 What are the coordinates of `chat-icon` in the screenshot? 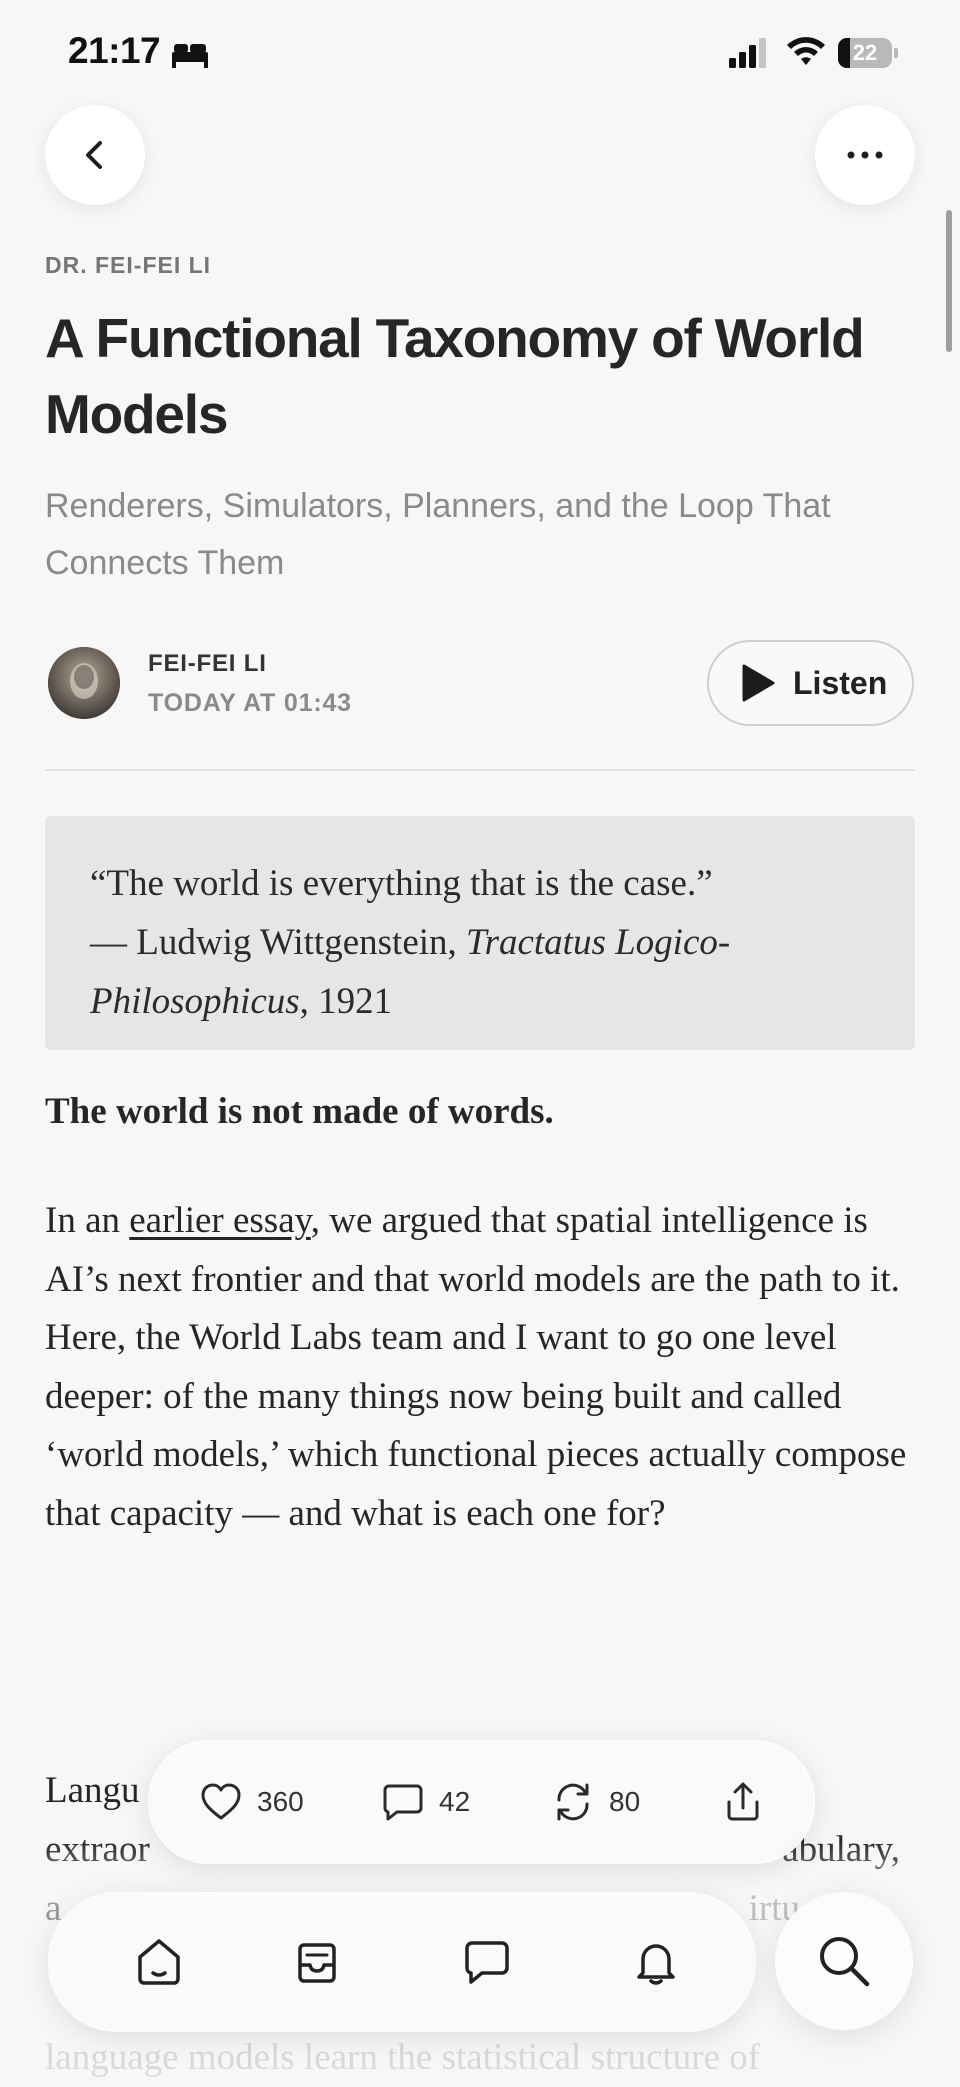 It's located at (487, 1962).